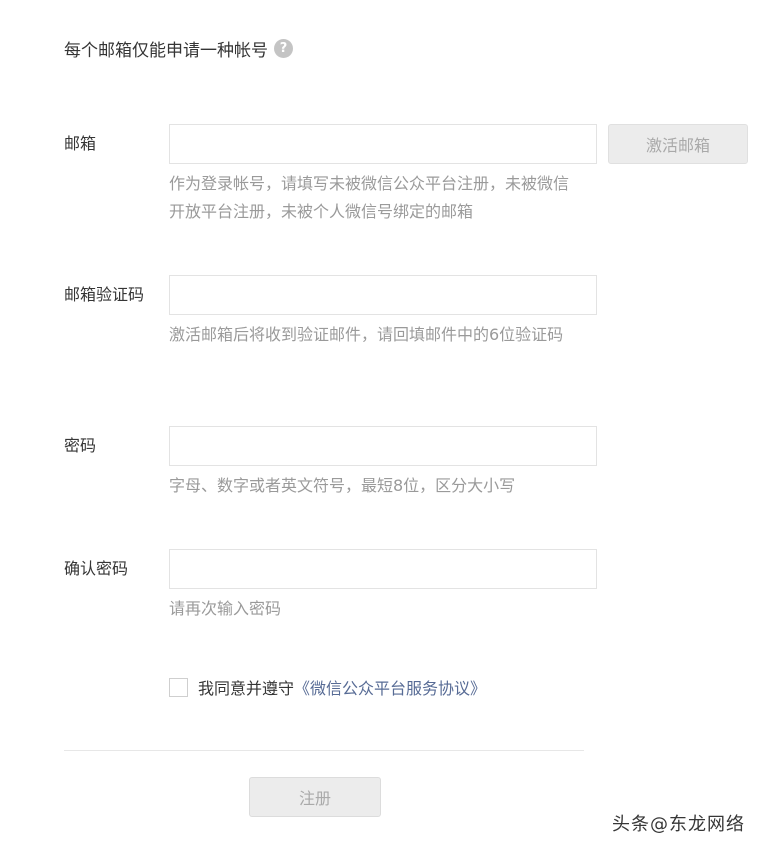 This screenshot has width=771, height=852. I want to click on agreement-row: 我同意并遵守 《微信公众平台服务协议》, so click(327, 687).